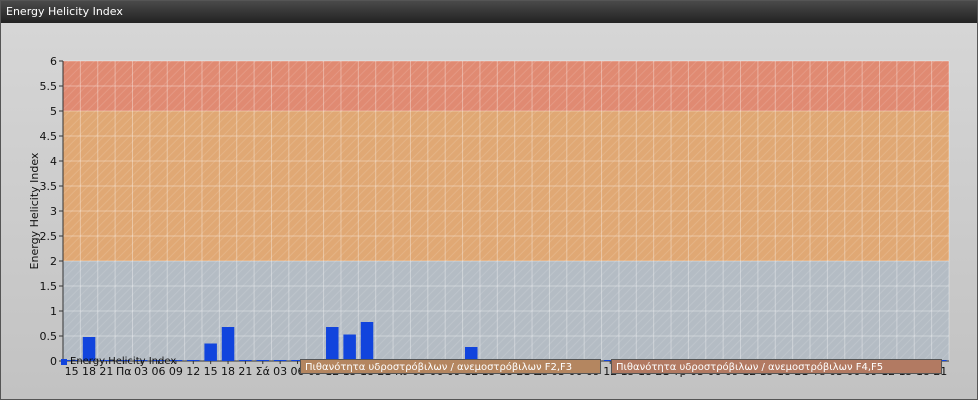  What do you see at coordinates (53, 61) in the screenshot?
I see `y-tick-label: 6` at bounding box center [53, 61].